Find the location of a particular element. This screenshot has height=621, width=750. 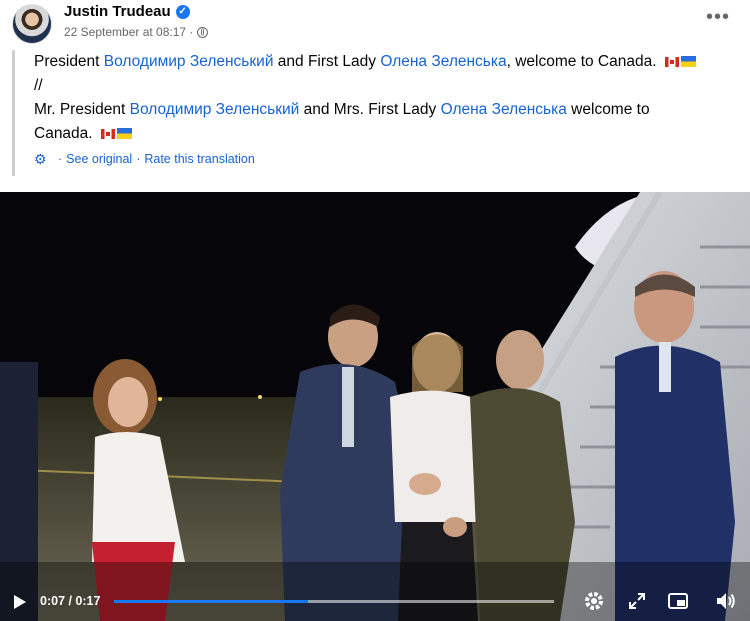

translation-options: ⚙ · See original · Rate this translation is located at coordinates (386, 159).